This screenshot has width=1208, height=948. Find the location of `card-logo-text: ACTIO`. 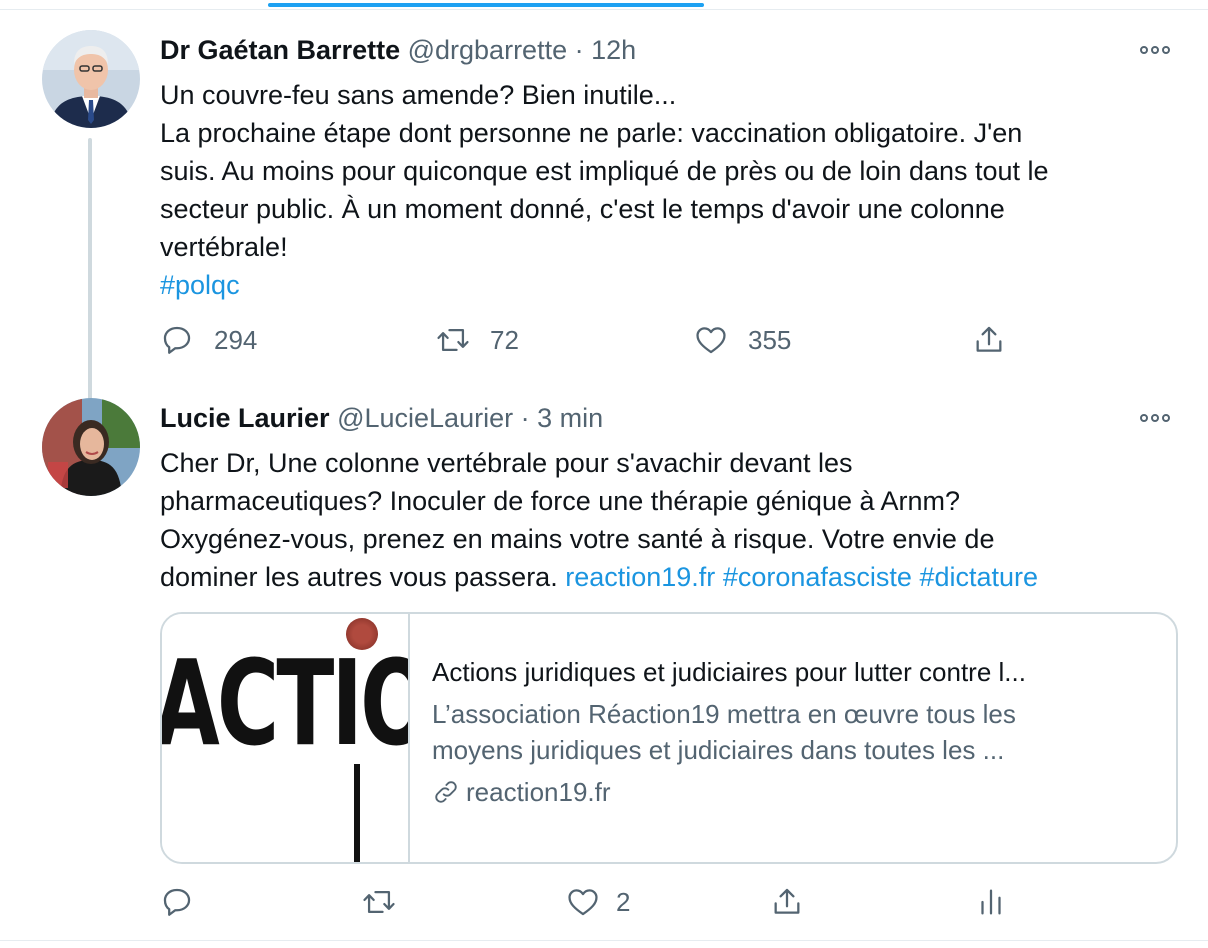

card-logo-text: ACTIO is located at coordinates (286, 703).